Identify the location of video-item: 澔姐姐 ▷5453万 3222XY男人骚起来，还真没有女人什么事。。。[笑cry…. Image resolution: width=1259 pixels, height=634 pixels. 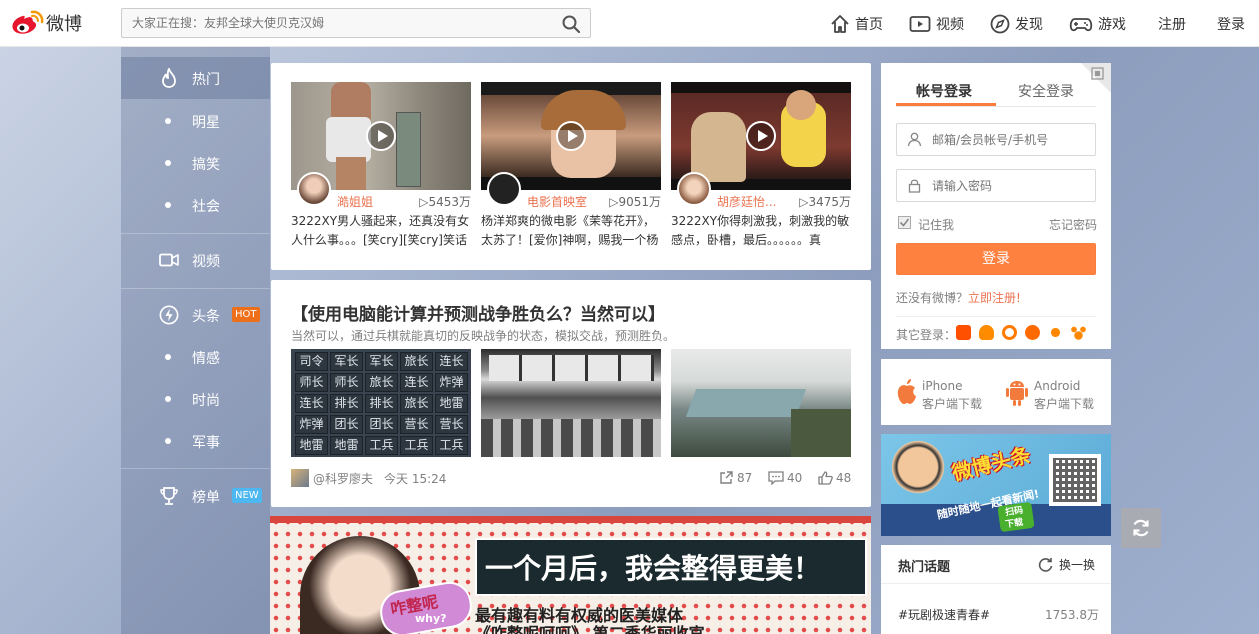
(381, 166).